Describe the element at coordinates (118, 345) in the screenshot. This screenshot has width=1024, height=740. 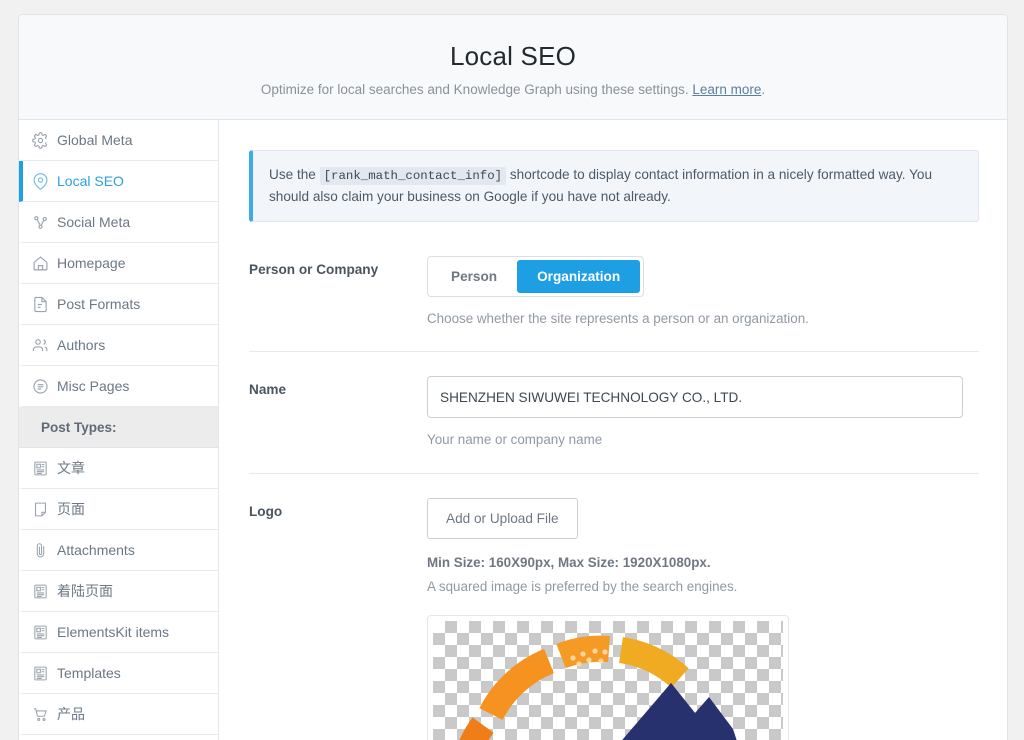
I see `sidebar-item-authors: Authors` at that location.